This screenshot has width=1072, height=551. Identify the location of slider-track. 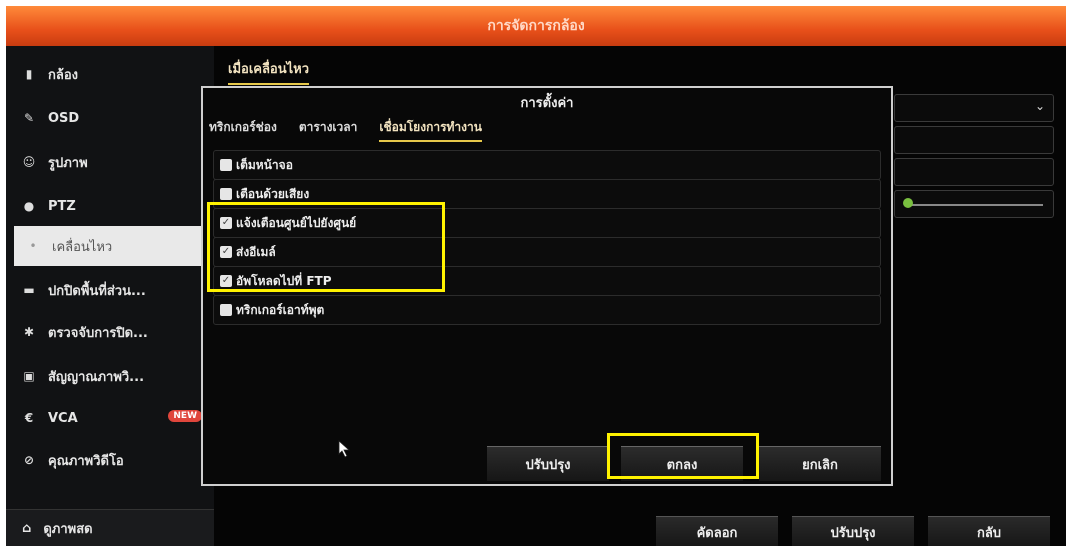
(974, 205).